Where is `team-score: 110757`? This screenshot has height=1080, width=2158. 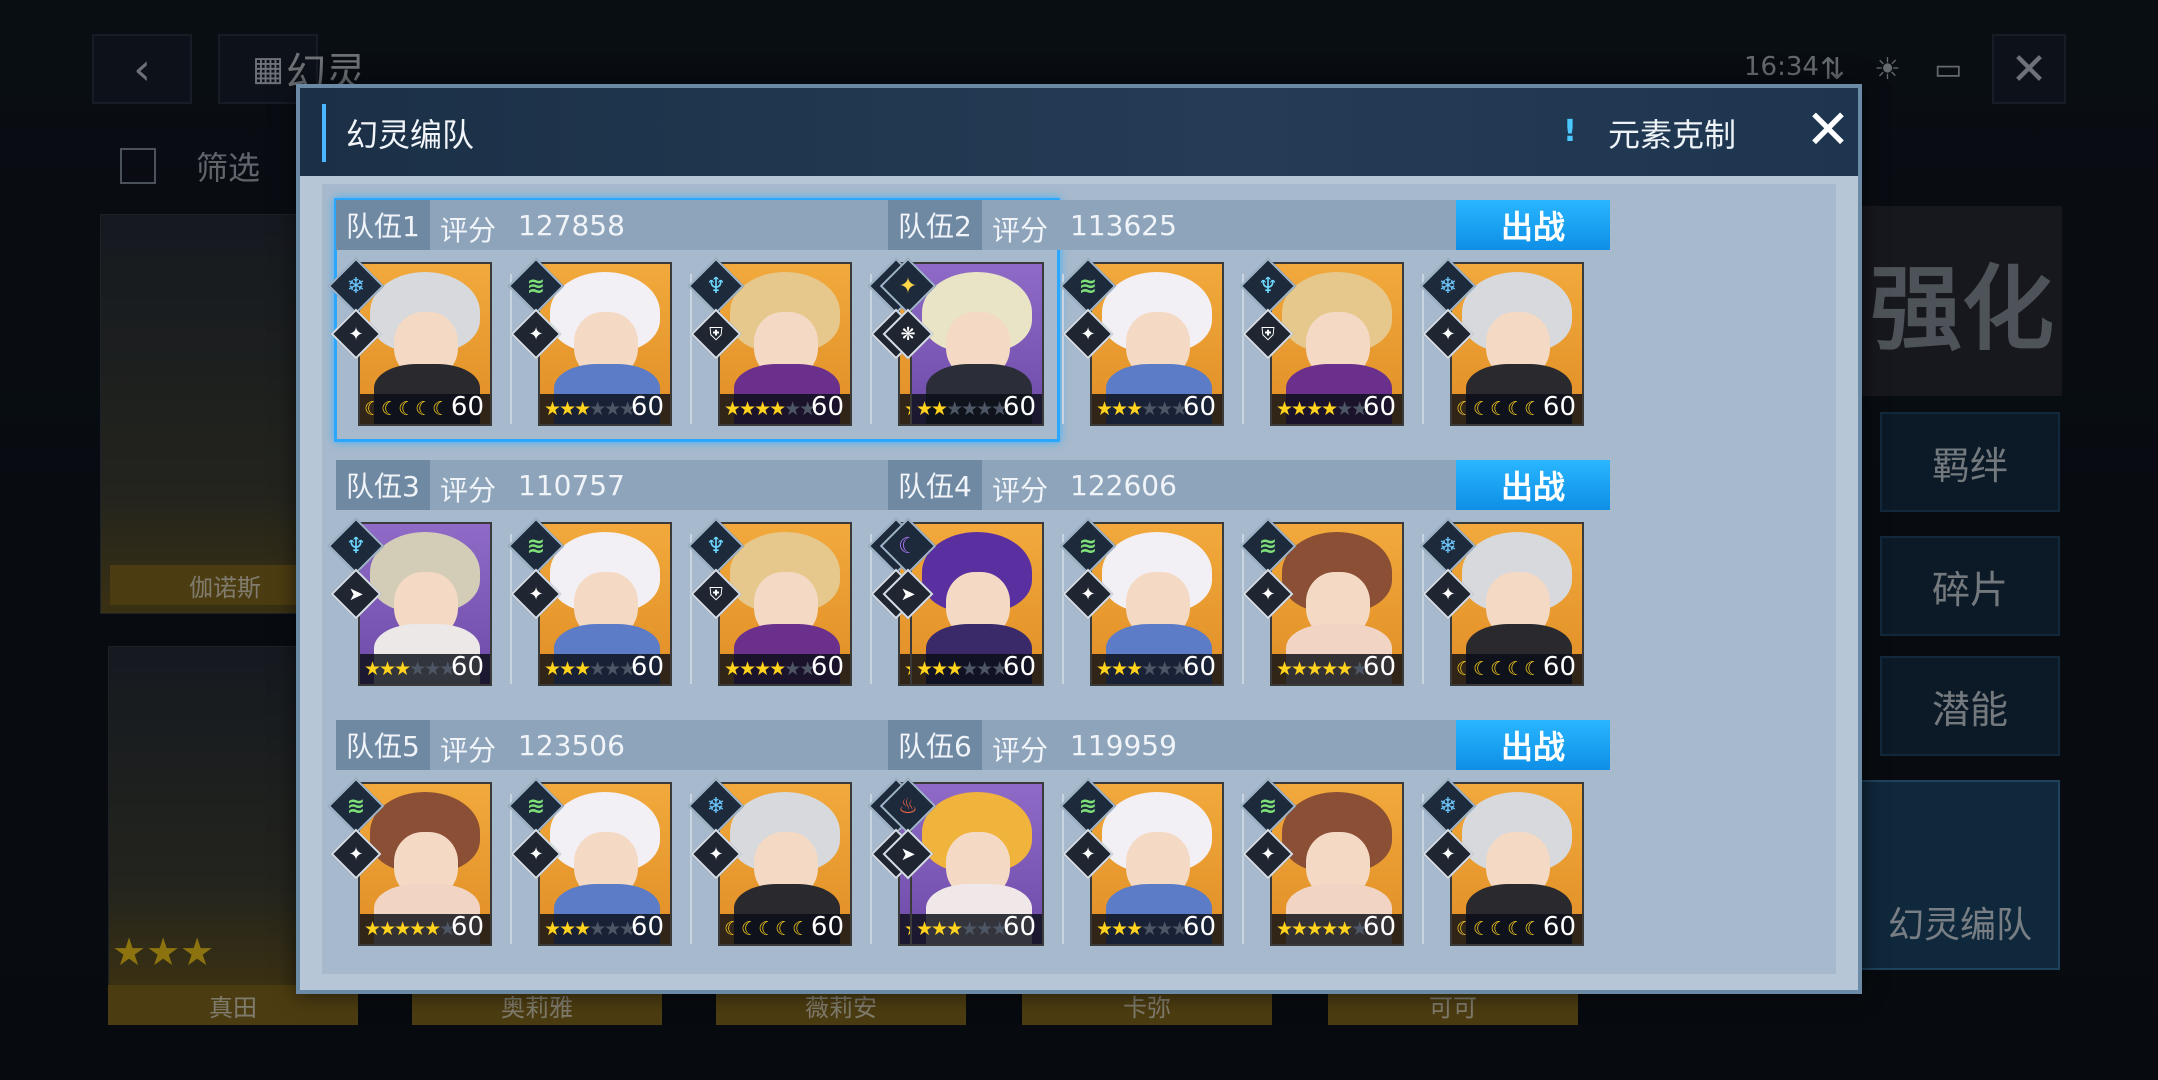
team-score: 110757 is located at coordinates (571, 485).